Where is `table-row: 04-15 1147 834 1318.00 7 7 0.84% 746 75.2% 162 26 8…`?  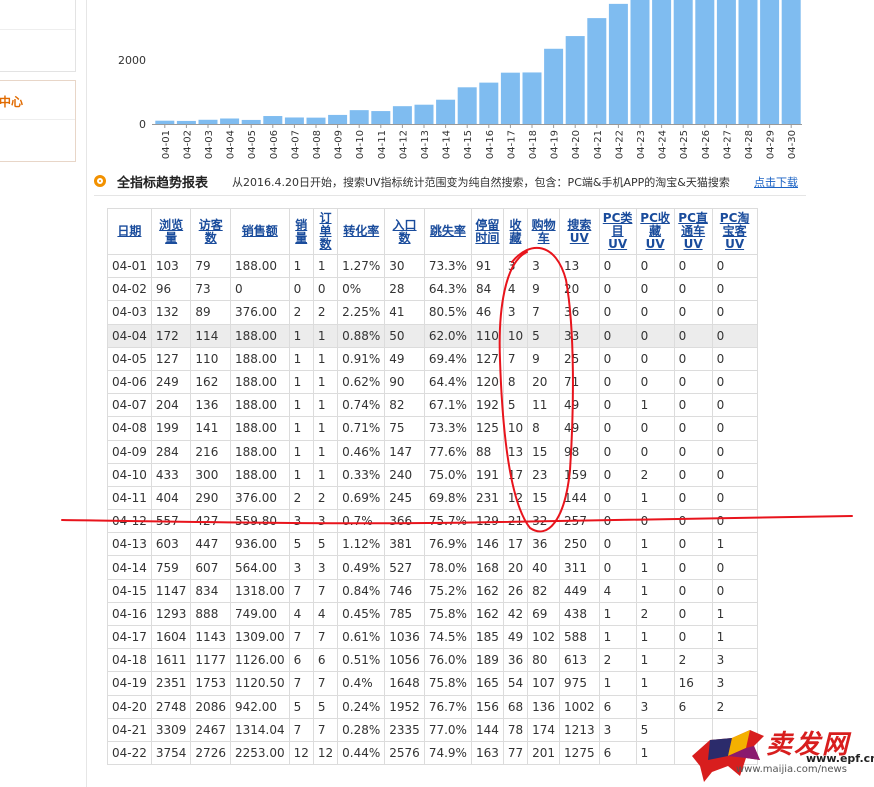 table-row: 04-15 1147 834 1318.00 7 7 0.84% 746 75.2% 162 26 8… is located at coordinates (432, 590).